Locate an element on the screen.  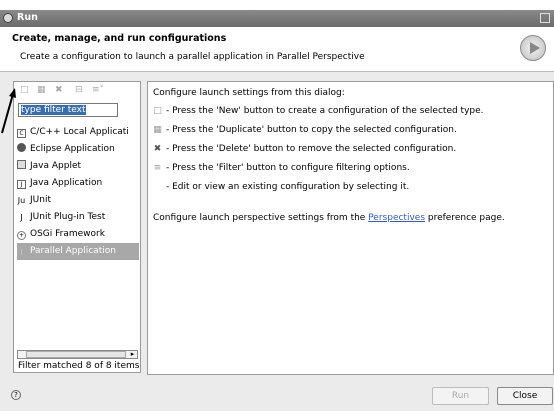
pointer-arrow-icon is located at coordinates (8, 111).